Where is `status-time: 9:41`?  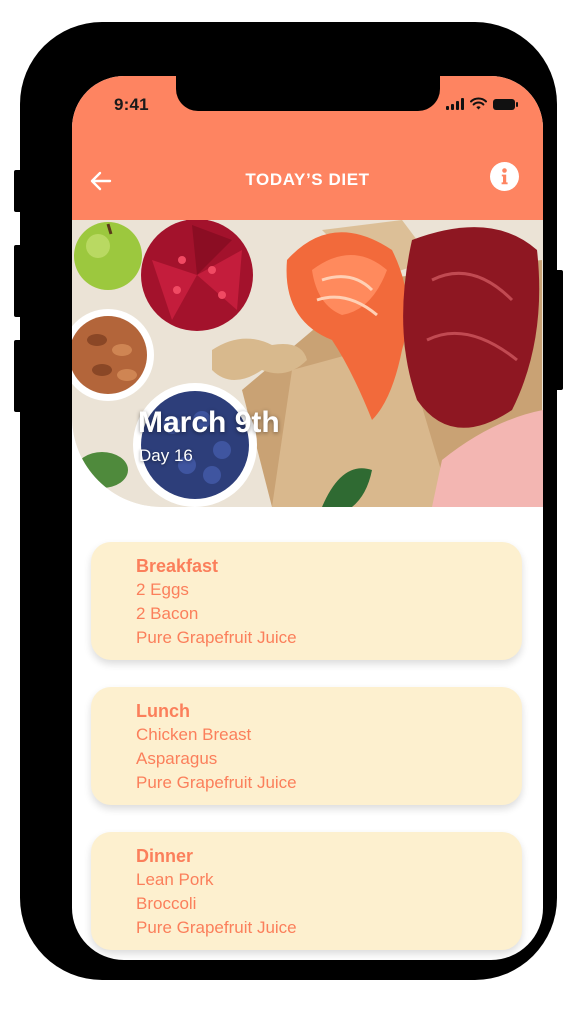
status-time: 9:41 is located at coordinates (131, 104).